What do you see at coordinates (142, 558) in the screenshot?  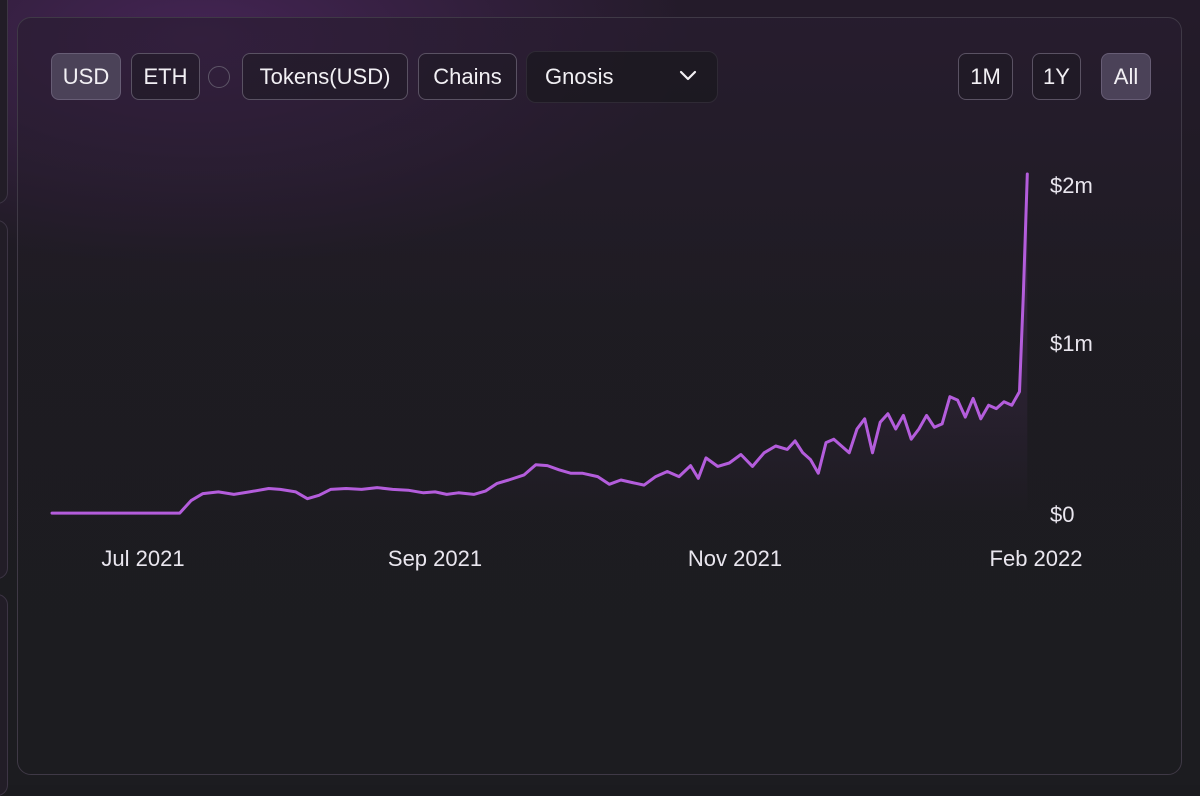 I see `x-tick-label: Jul 2021` at bounding box center [142, 558].